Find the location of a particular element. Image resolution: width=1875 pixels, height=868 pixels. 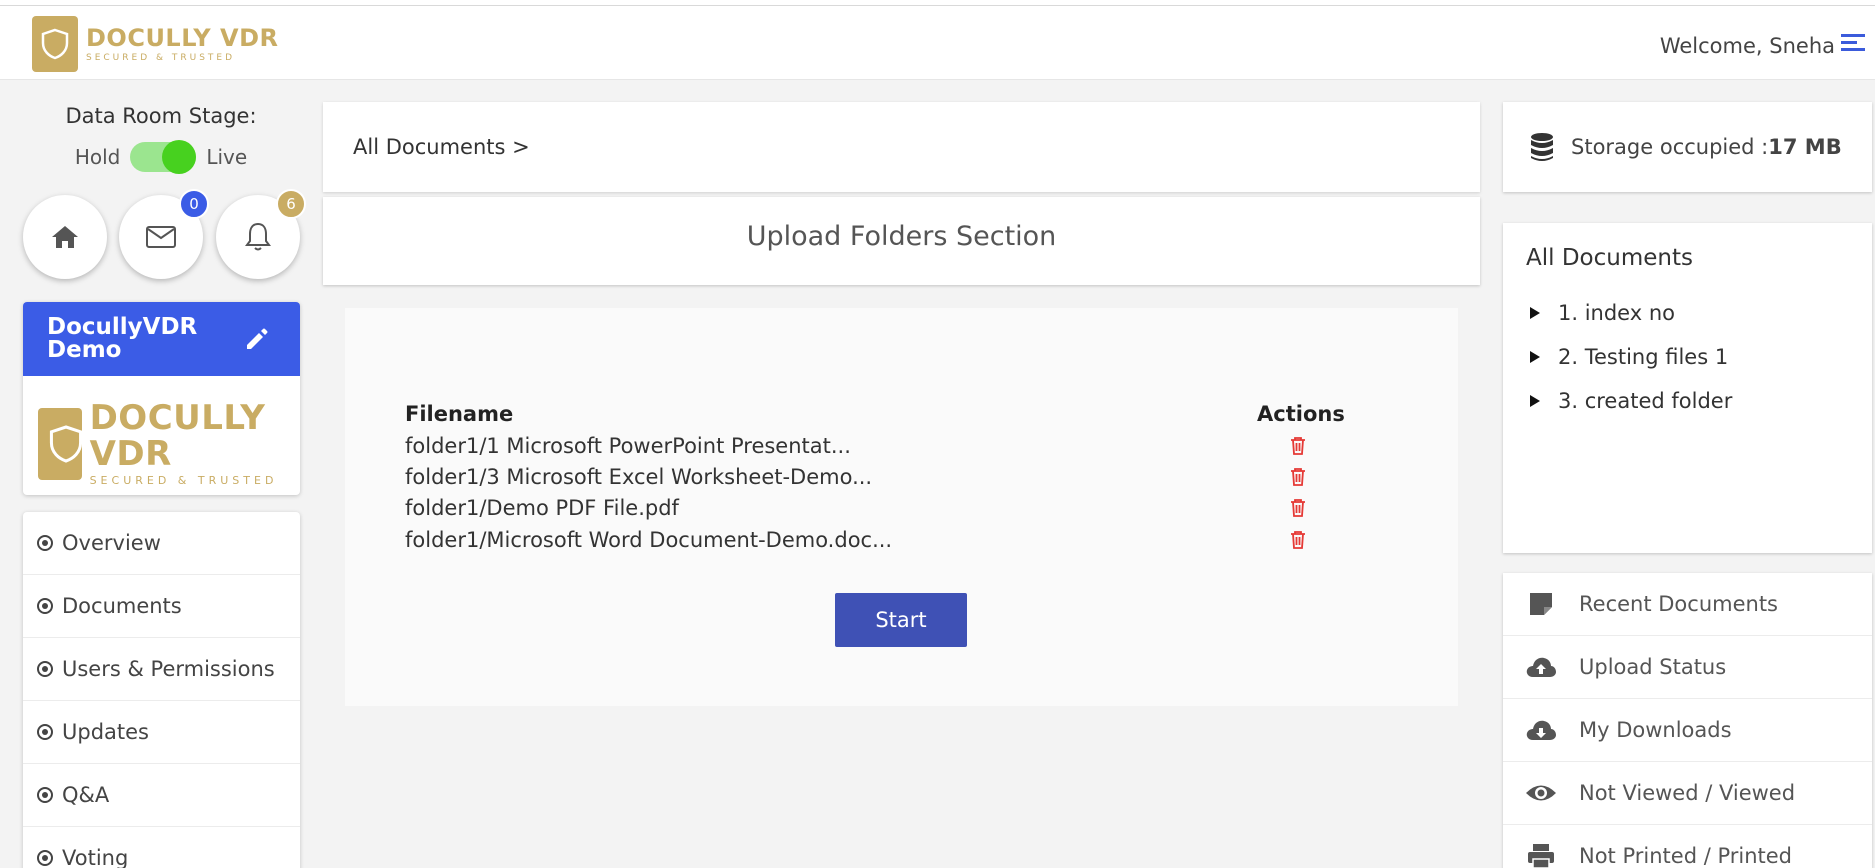

menu-icon is located at coordinates (1853, 45).